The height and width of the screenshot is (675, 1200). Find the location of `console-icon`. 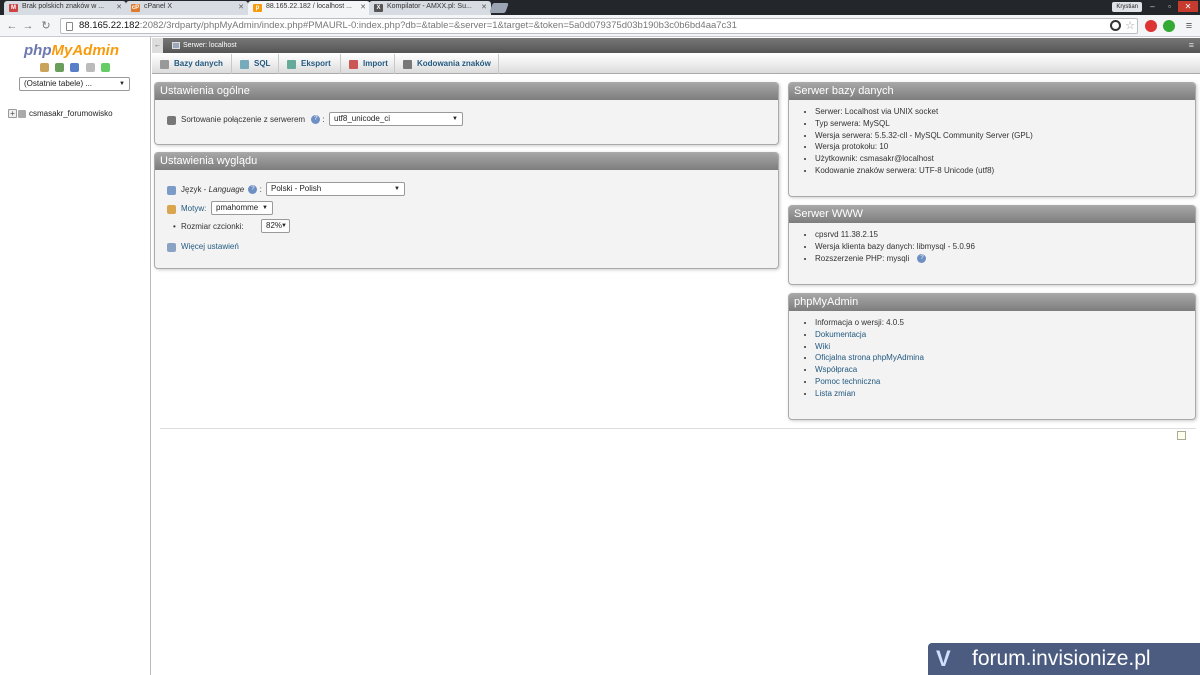

console-icon is located at coordinates (1181, 435).